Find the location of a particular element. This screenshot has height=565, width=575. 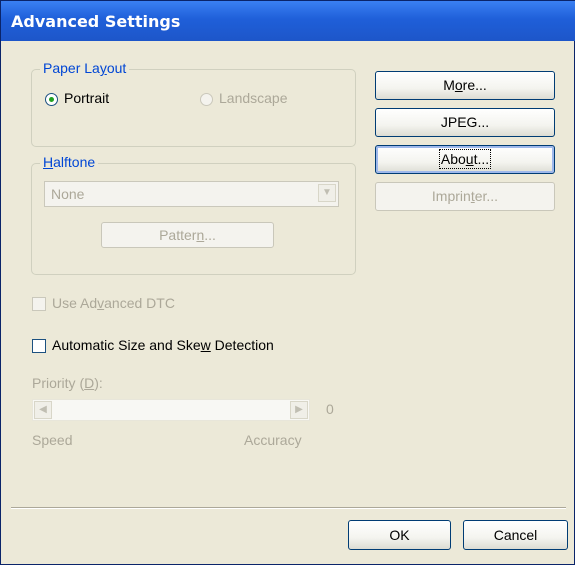

ok-button: OK is located at coordinates (399, 535).